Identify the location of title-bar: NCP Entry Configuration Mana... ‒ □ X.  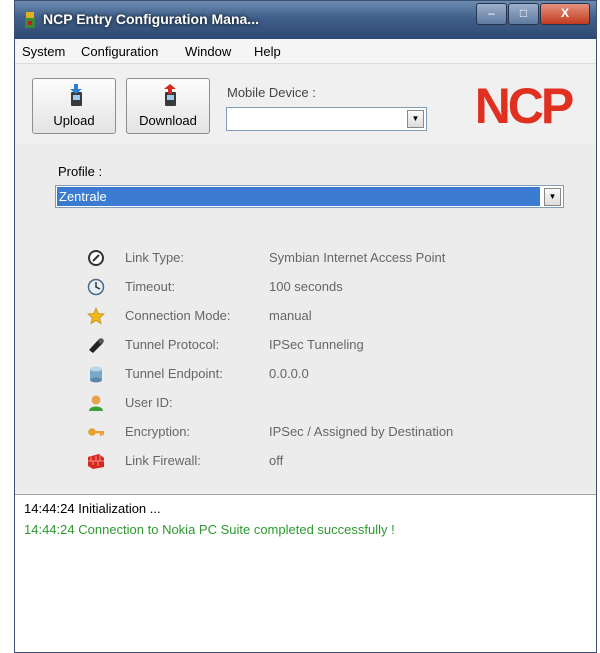
(305, 20).